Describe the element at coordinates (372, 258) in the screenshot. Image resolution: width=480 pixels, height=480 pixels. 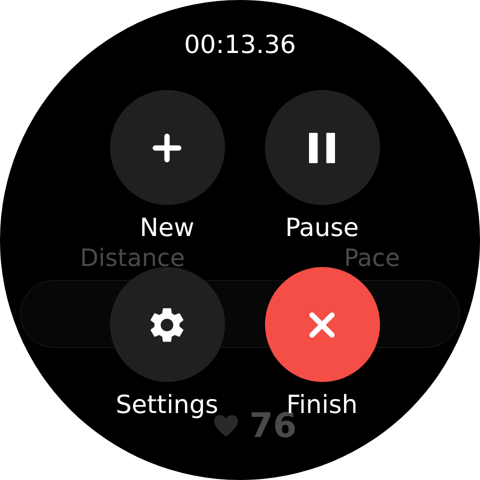
I see `metric-label: Pace` at that location.